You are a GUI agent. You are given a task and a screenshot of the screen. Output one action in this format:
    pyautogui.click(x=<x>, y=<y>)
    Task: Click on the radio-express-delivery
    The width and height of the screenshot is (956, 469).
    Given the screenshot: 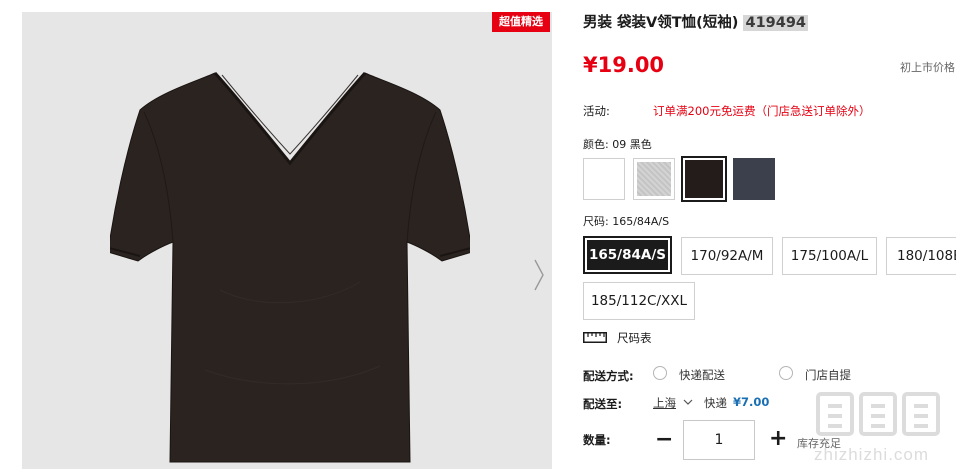 What is the action you would take?
    pyautogui.click(x=660, y=373)
    